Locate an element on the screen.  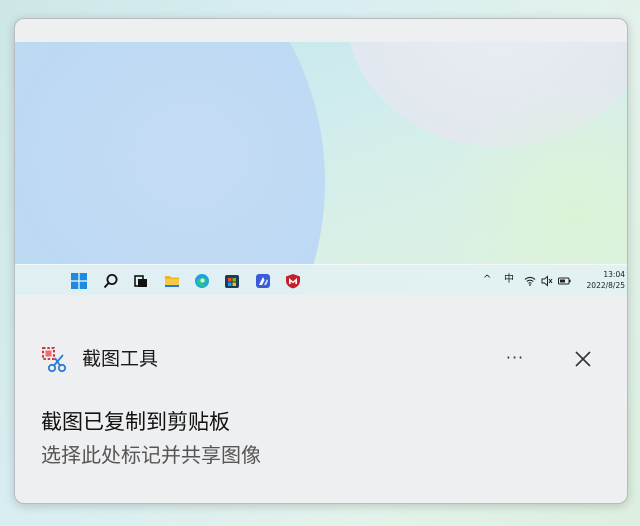
app-icon is located at coordinates (263, 281).